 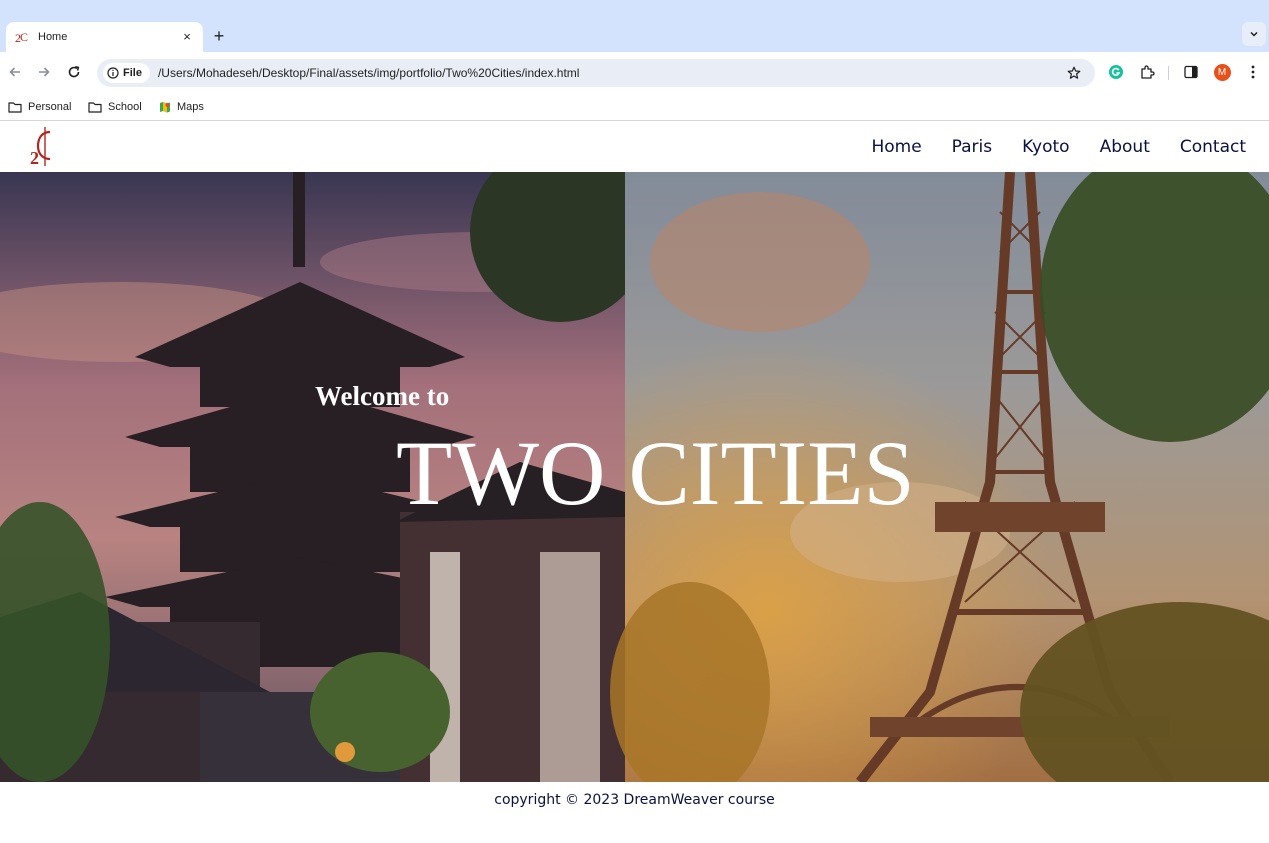 What do you see at coordinates (896, 147) in the screenshot?
I see `nav-home: Home` at bounding box center [896, 147].